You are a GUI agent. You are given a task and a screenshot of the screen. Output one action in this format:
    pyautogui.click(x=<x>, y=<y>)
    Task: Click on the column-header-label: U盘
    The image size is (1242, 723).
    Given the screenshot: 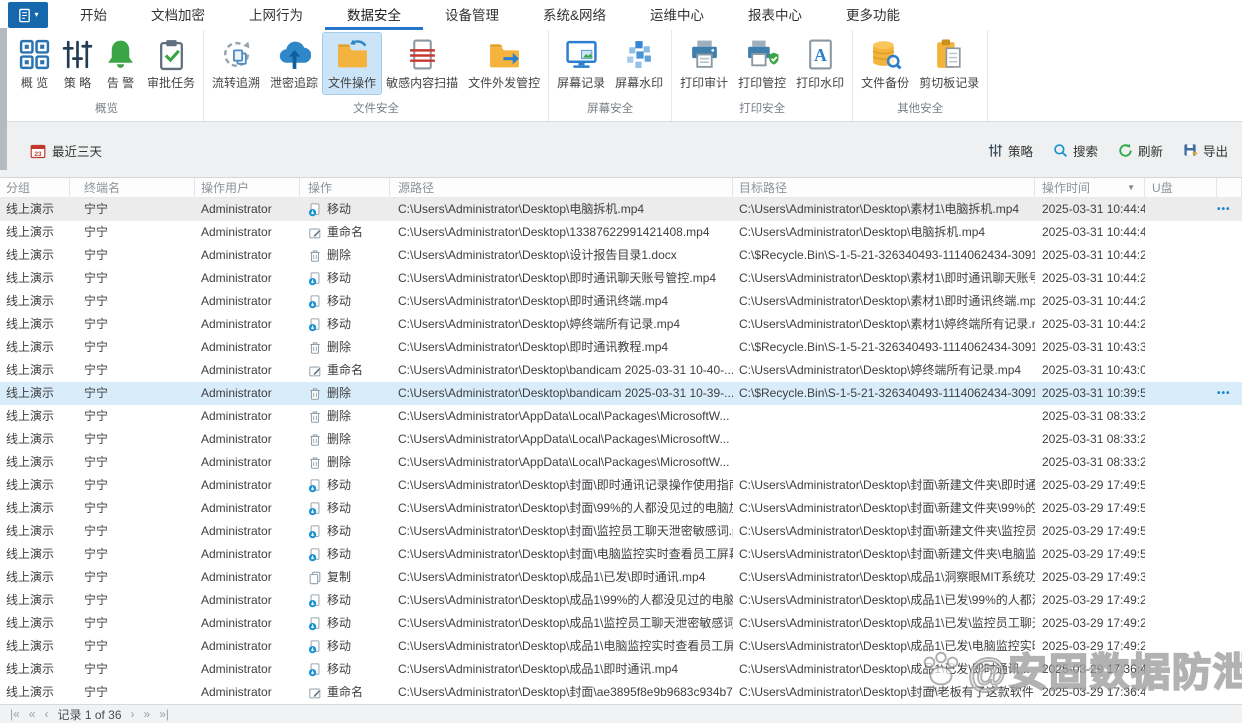 What is the action you would take?
    pyautogui.click(x=1162, y=188)
    